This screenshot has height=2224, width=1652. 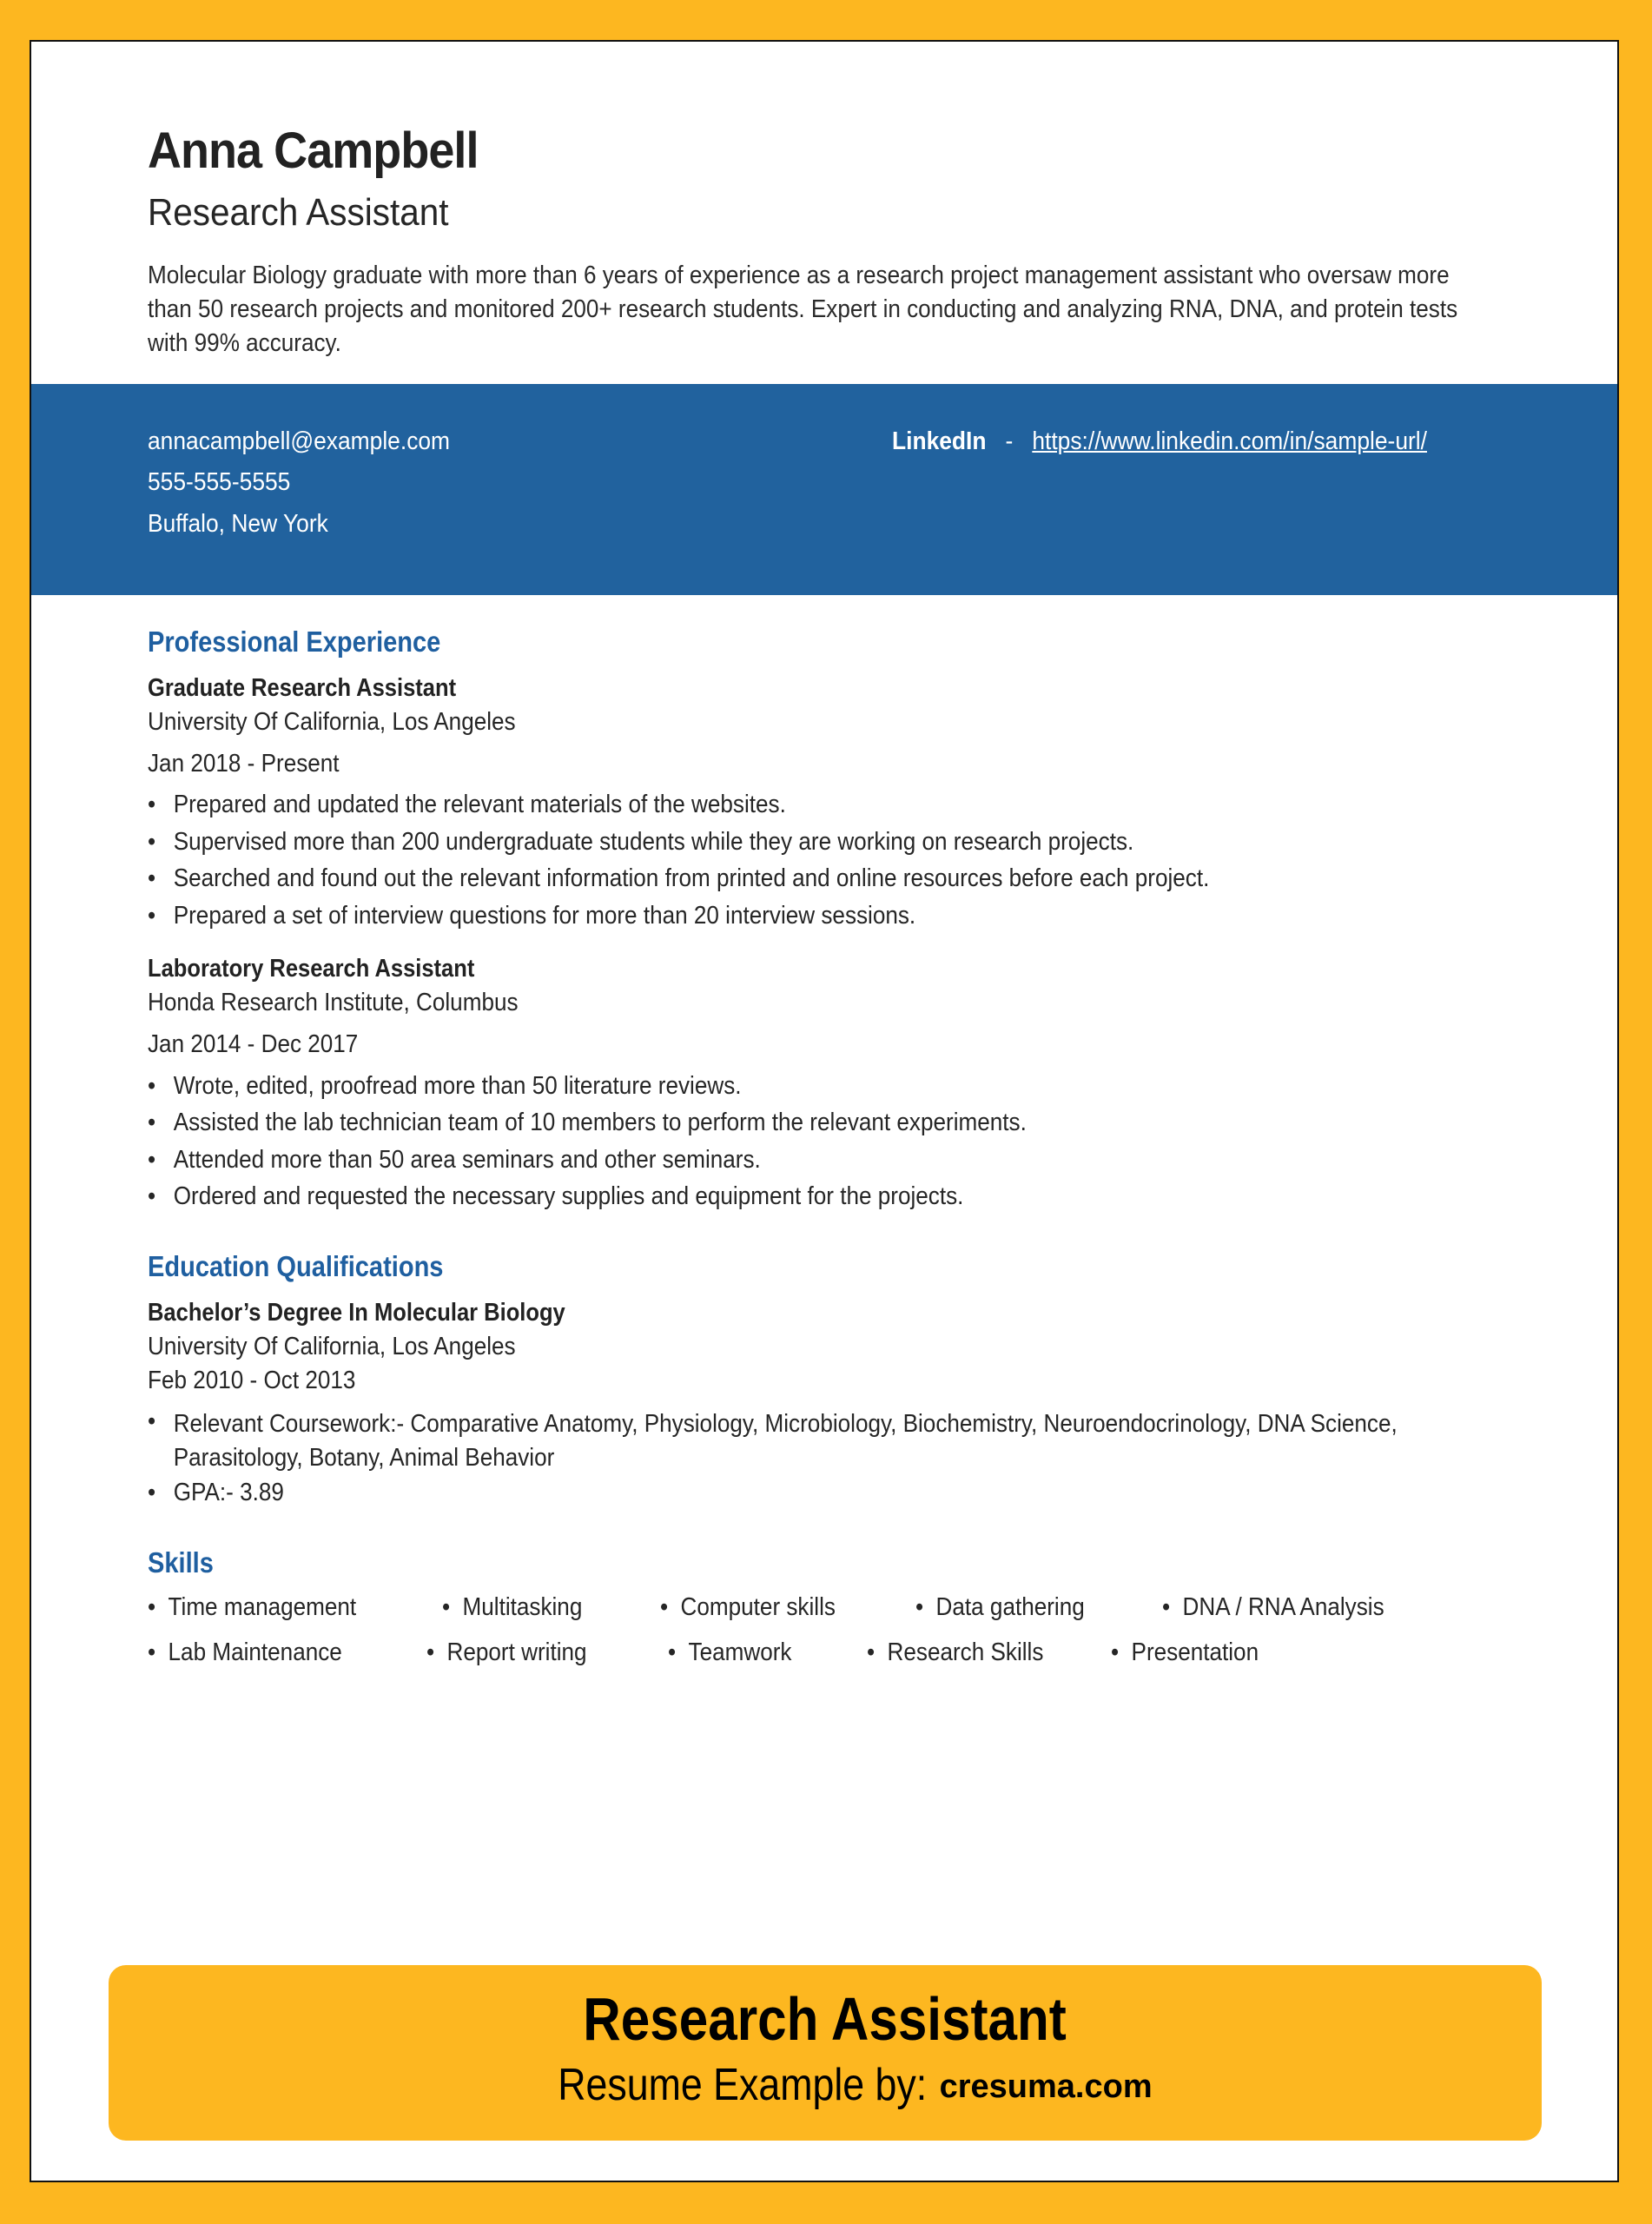 What do you see at coordinates (238, 524) in the screenshot?
I see `contact-location: Buffalo, New York` at bounding box center [238, 524].